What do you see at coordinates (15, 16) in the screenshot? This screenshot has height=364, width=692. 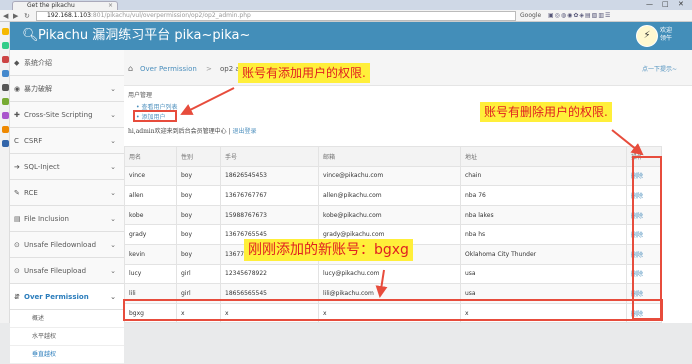 I see `forward-icon: ▶` at bounding box center [15, 16].